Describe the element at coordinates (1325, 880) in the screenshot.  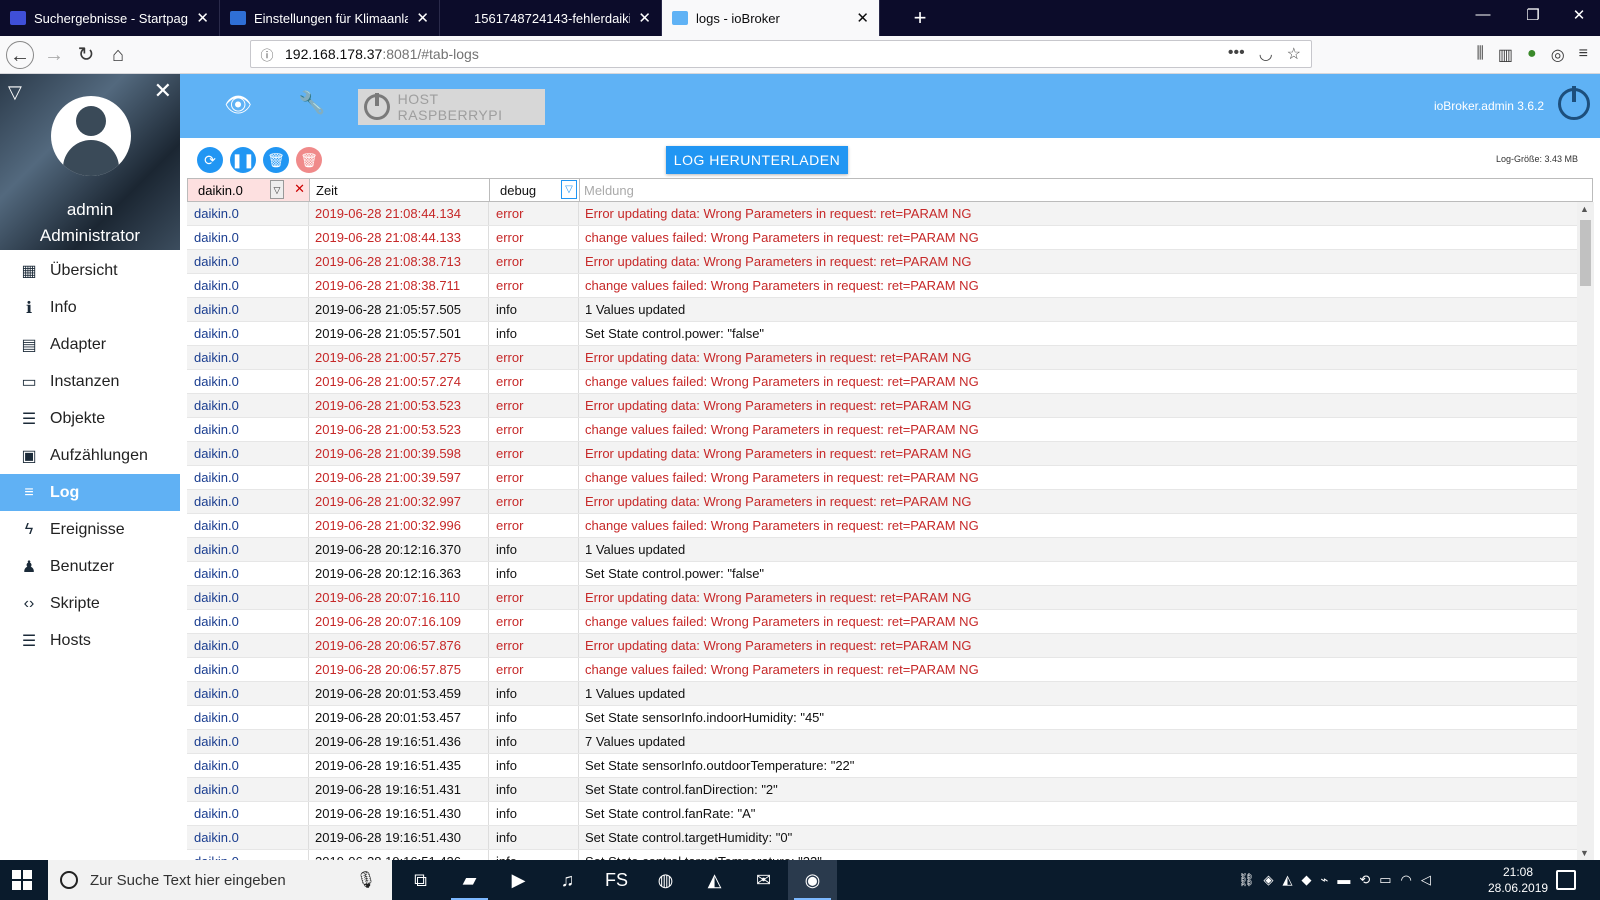
I see `tray-link-icon: ⌁` at that location.